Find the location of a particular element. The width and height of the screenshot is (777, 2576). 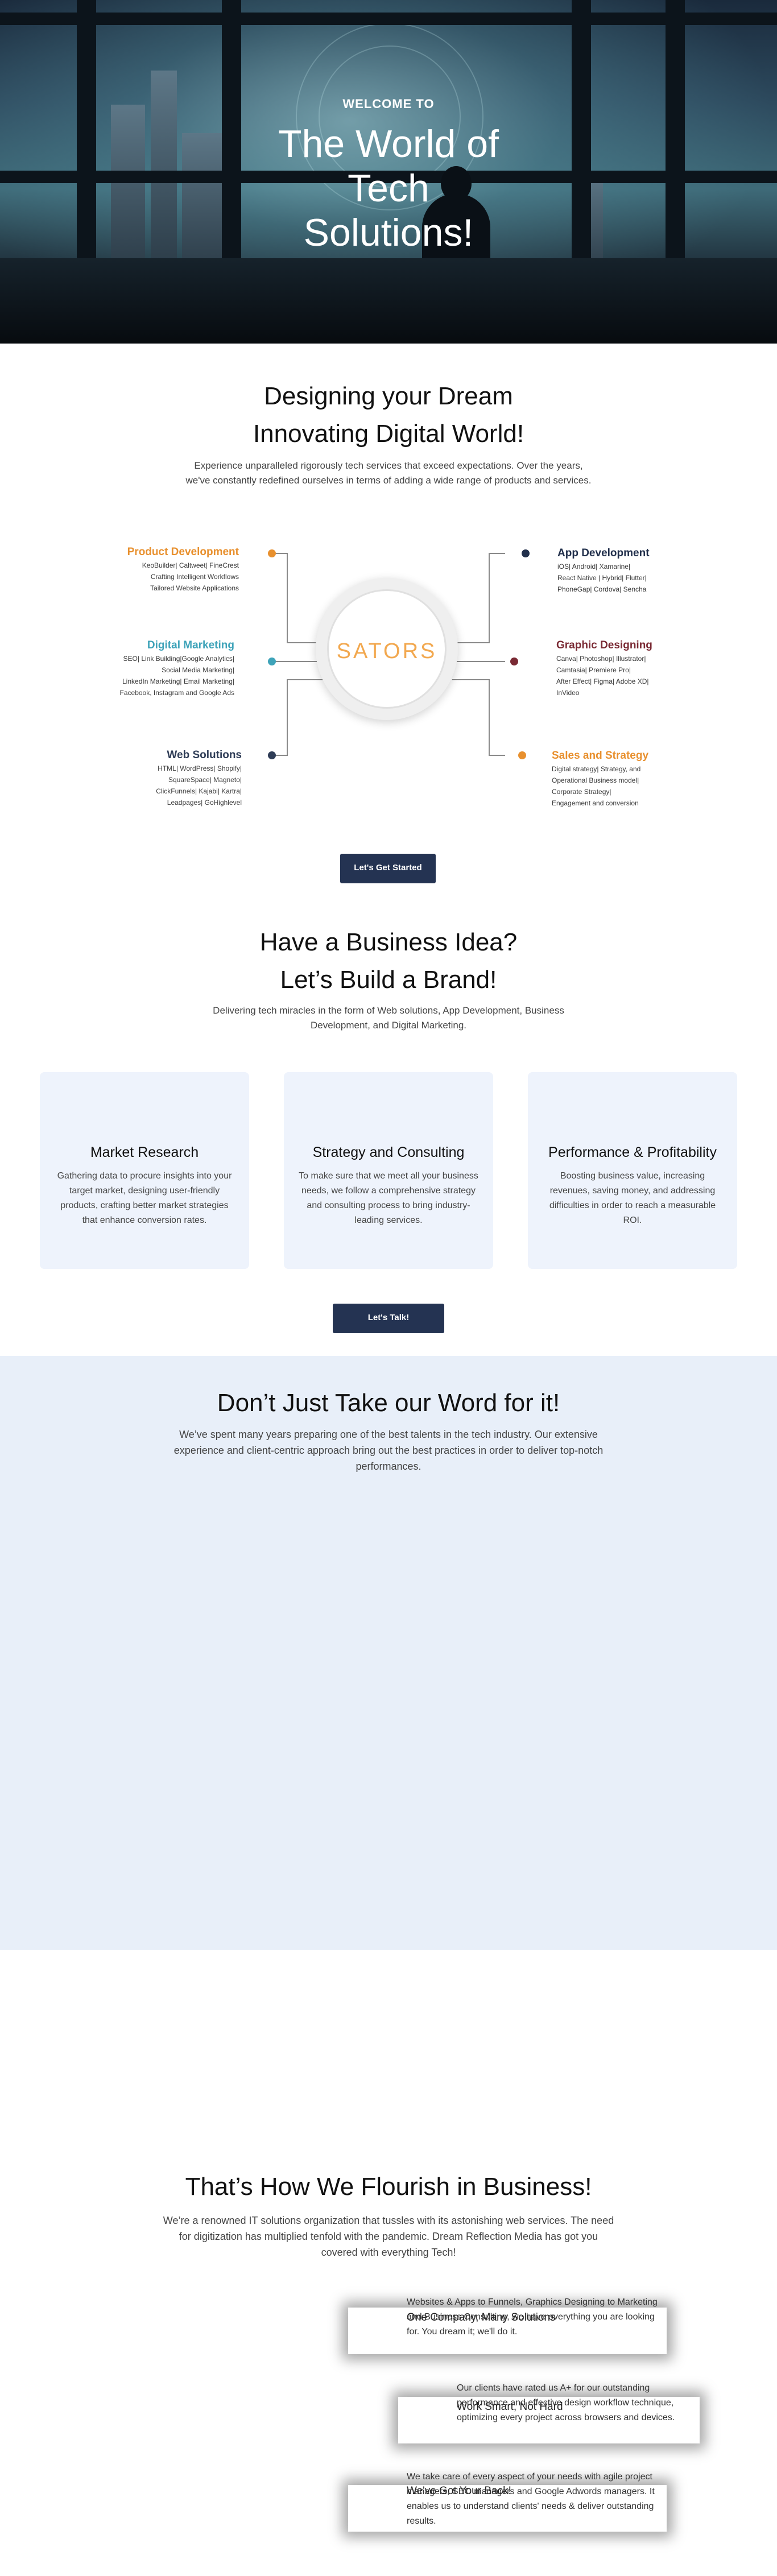

service-line: InVideo is located at coordinates (568, 693).